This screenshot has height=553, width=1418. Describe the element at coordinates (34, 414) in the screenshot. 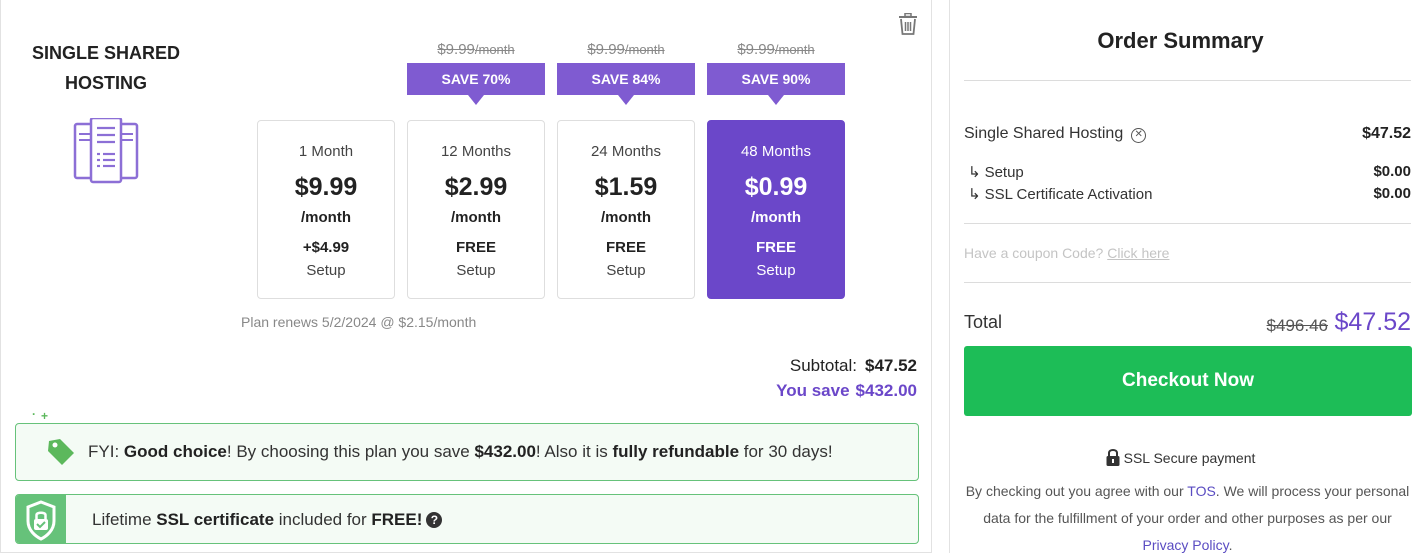

I see `sparkle-icon: ·` at that location.